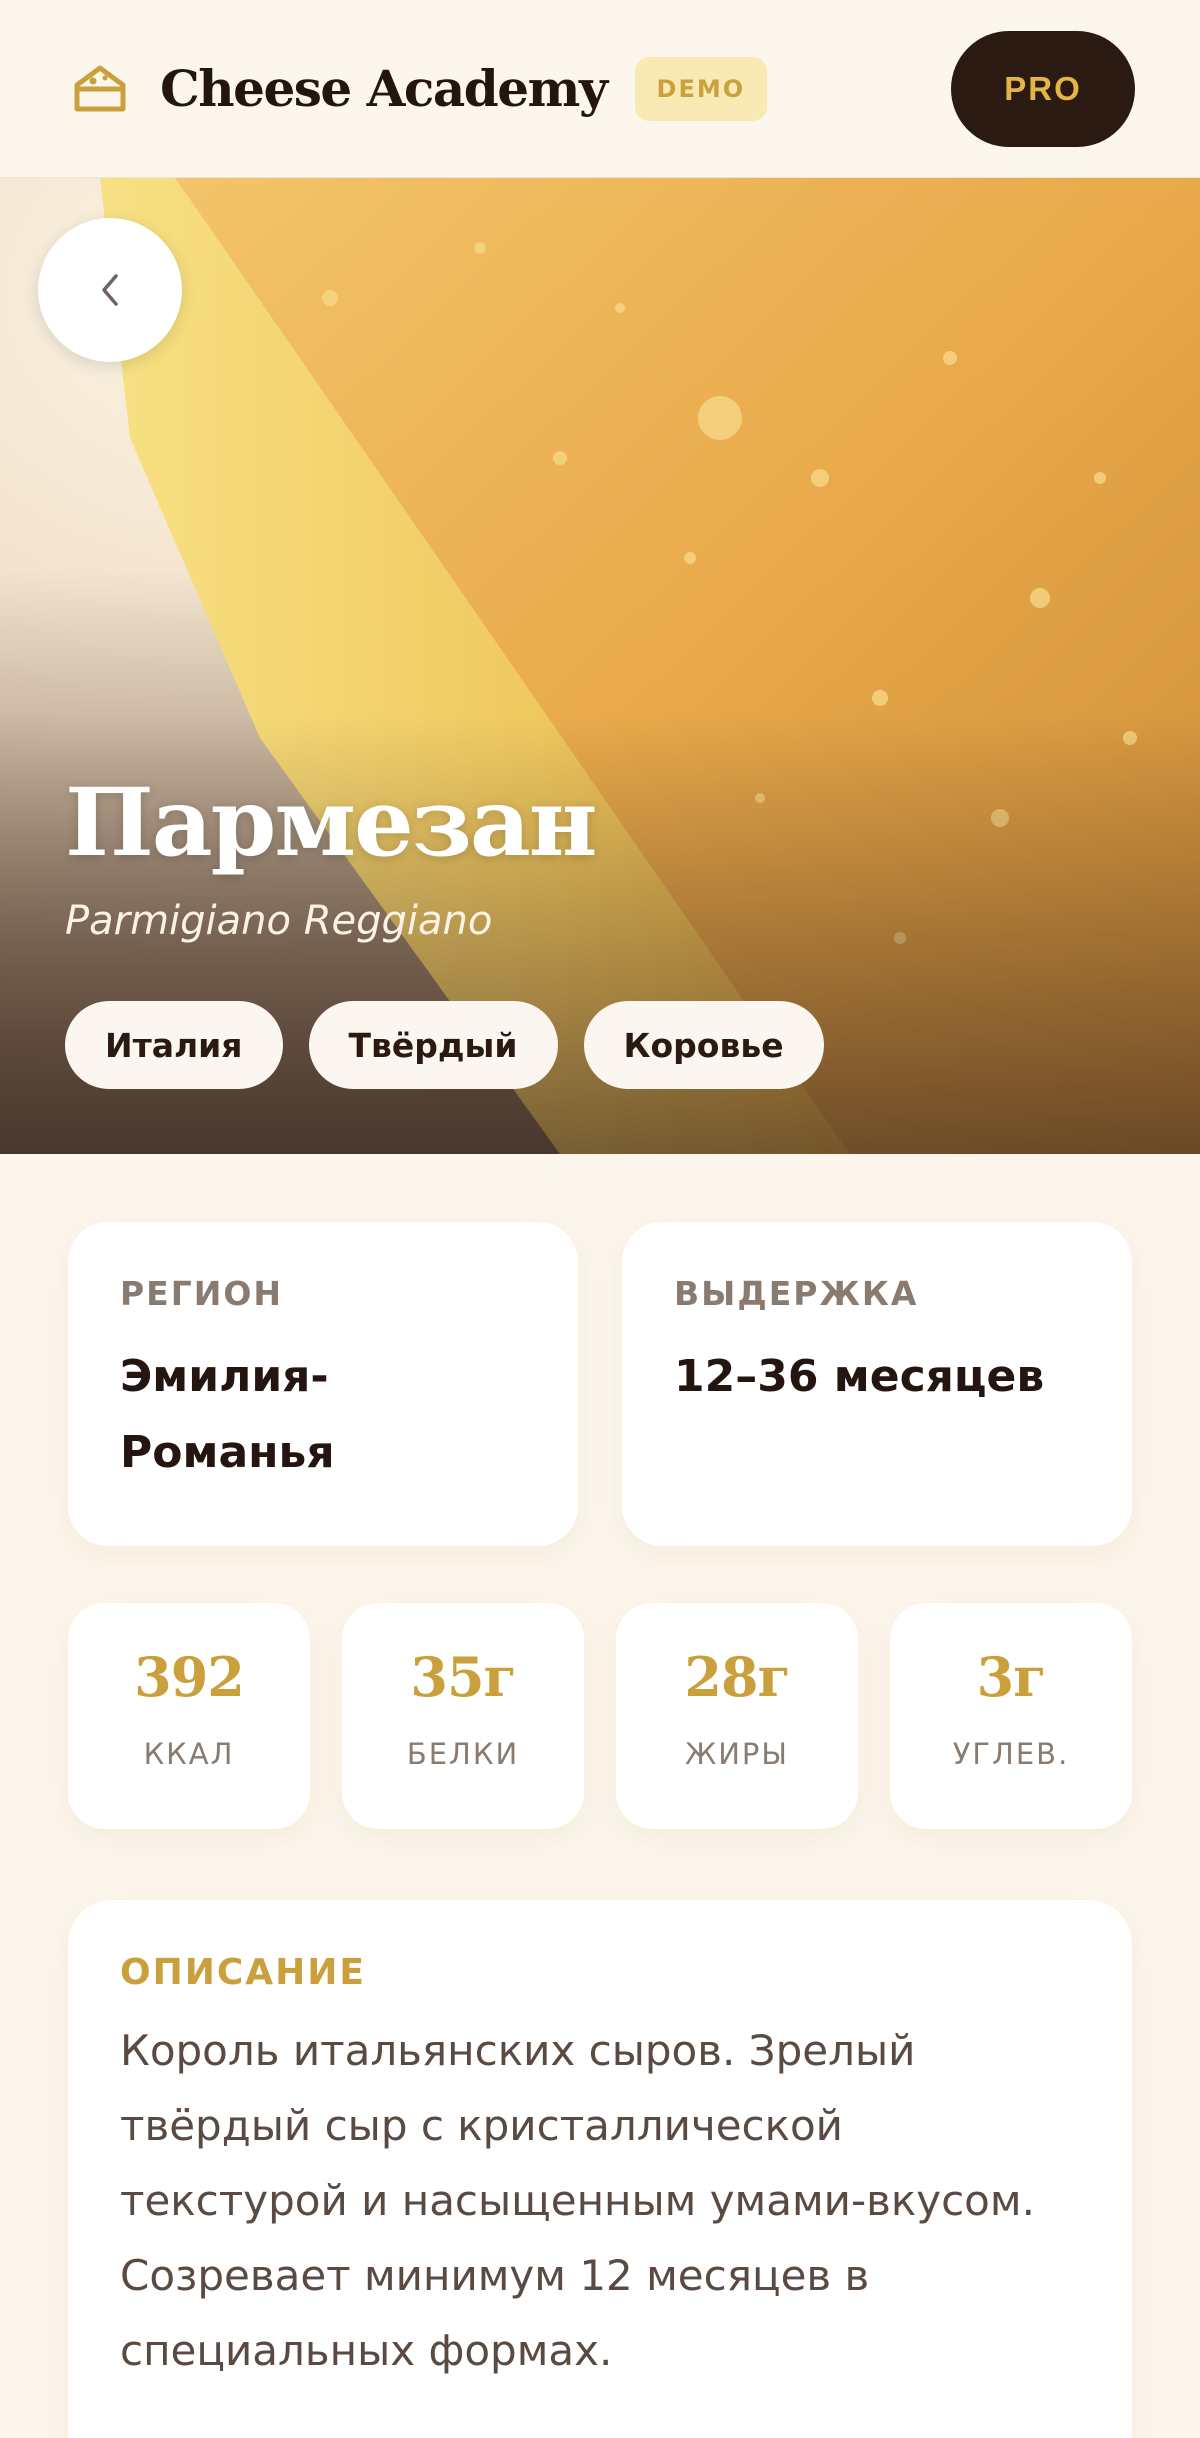 Image resolution: width=1200 pixels, height=2438 pixels. I want to click on region-card: РЕГИОН Эмилия-Романья, so click(323, 1384).